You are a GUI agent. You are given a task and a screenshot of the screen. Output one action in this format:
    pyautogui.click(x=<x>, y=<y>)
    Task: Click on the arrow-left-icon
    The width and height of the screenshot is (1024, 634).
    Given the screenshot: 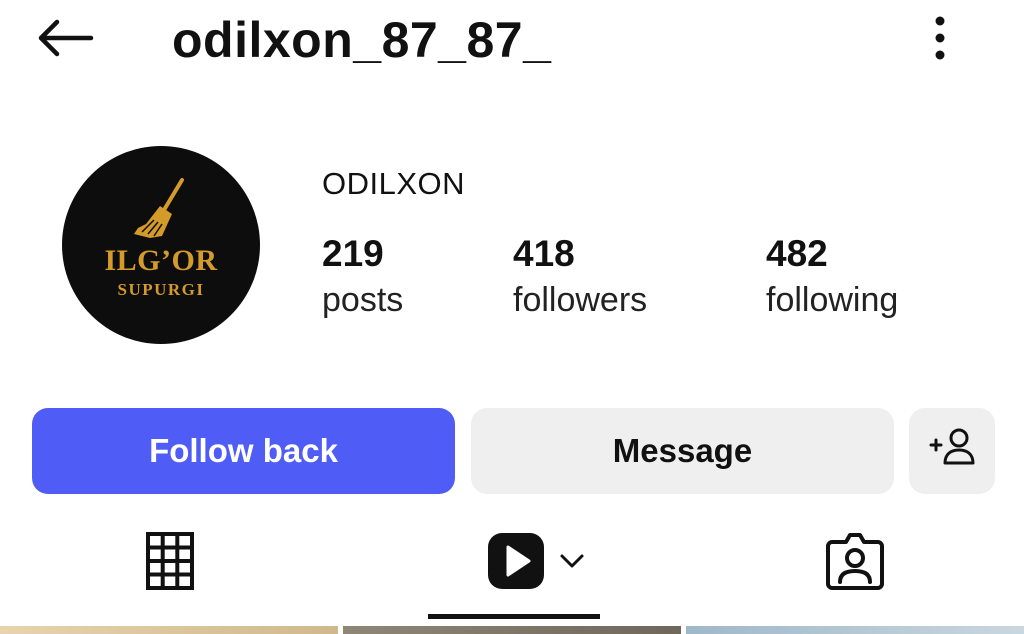 What is the action you would take?
    pyautogui.click(x=64, y=40)
    